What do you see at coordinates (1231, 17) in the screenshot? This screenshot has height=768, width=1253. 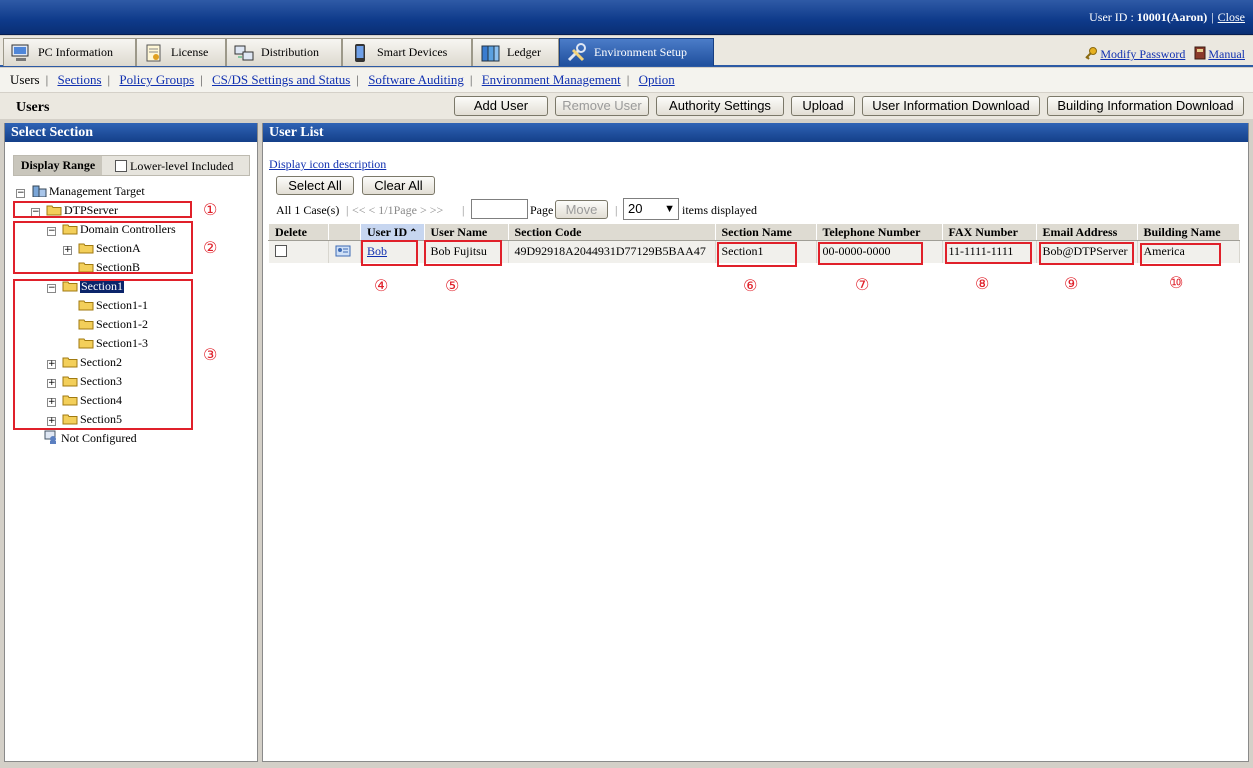 I see `close-link: Close` at bounding box center [1231, 17].